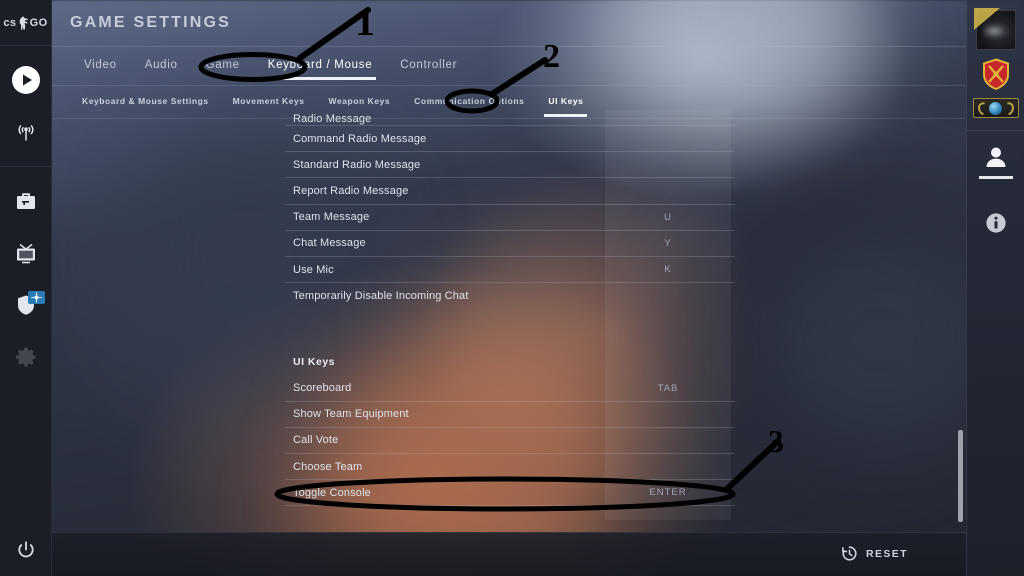 This screenshot has width=1024, height=576. Describe the element at coordinates (509, 554) in the screenshot. I see `bottom-bar: RESET` at that location.